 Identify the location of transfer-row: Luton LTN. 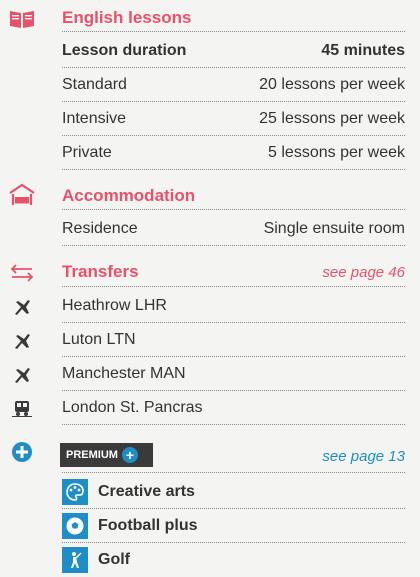
(233, 340).